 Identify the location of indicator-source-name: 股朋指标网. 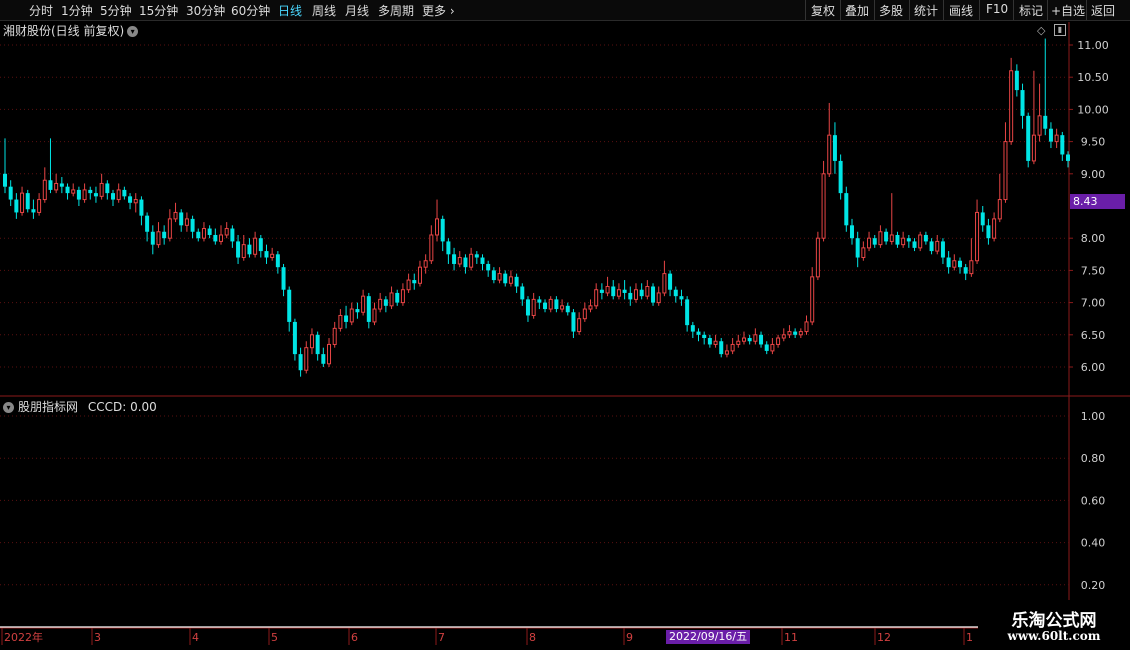
(48, 407).